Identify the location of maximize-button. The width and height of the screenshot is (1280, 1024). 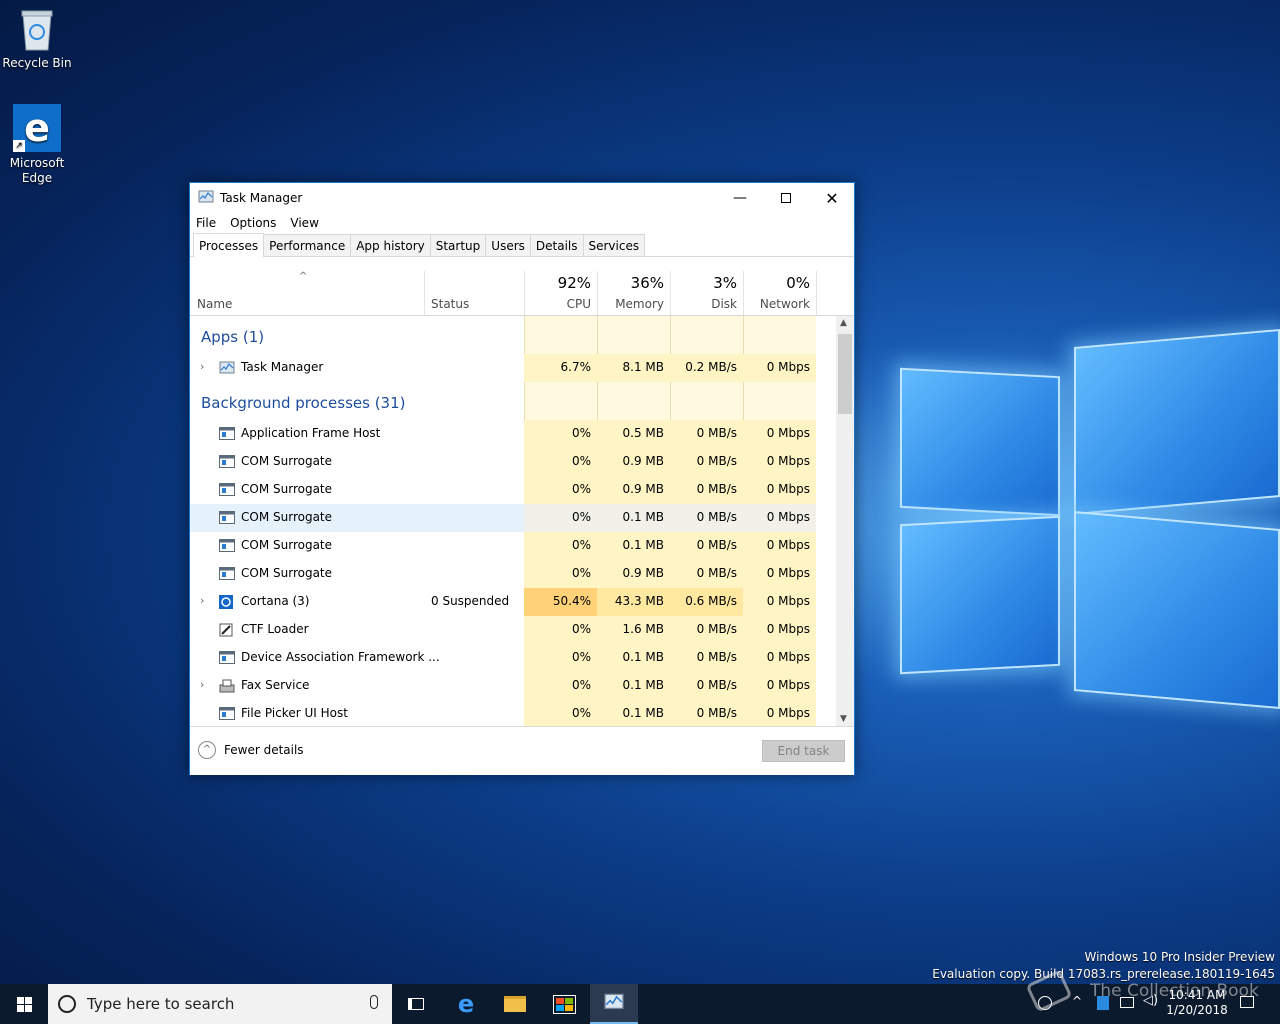
(786, 198).